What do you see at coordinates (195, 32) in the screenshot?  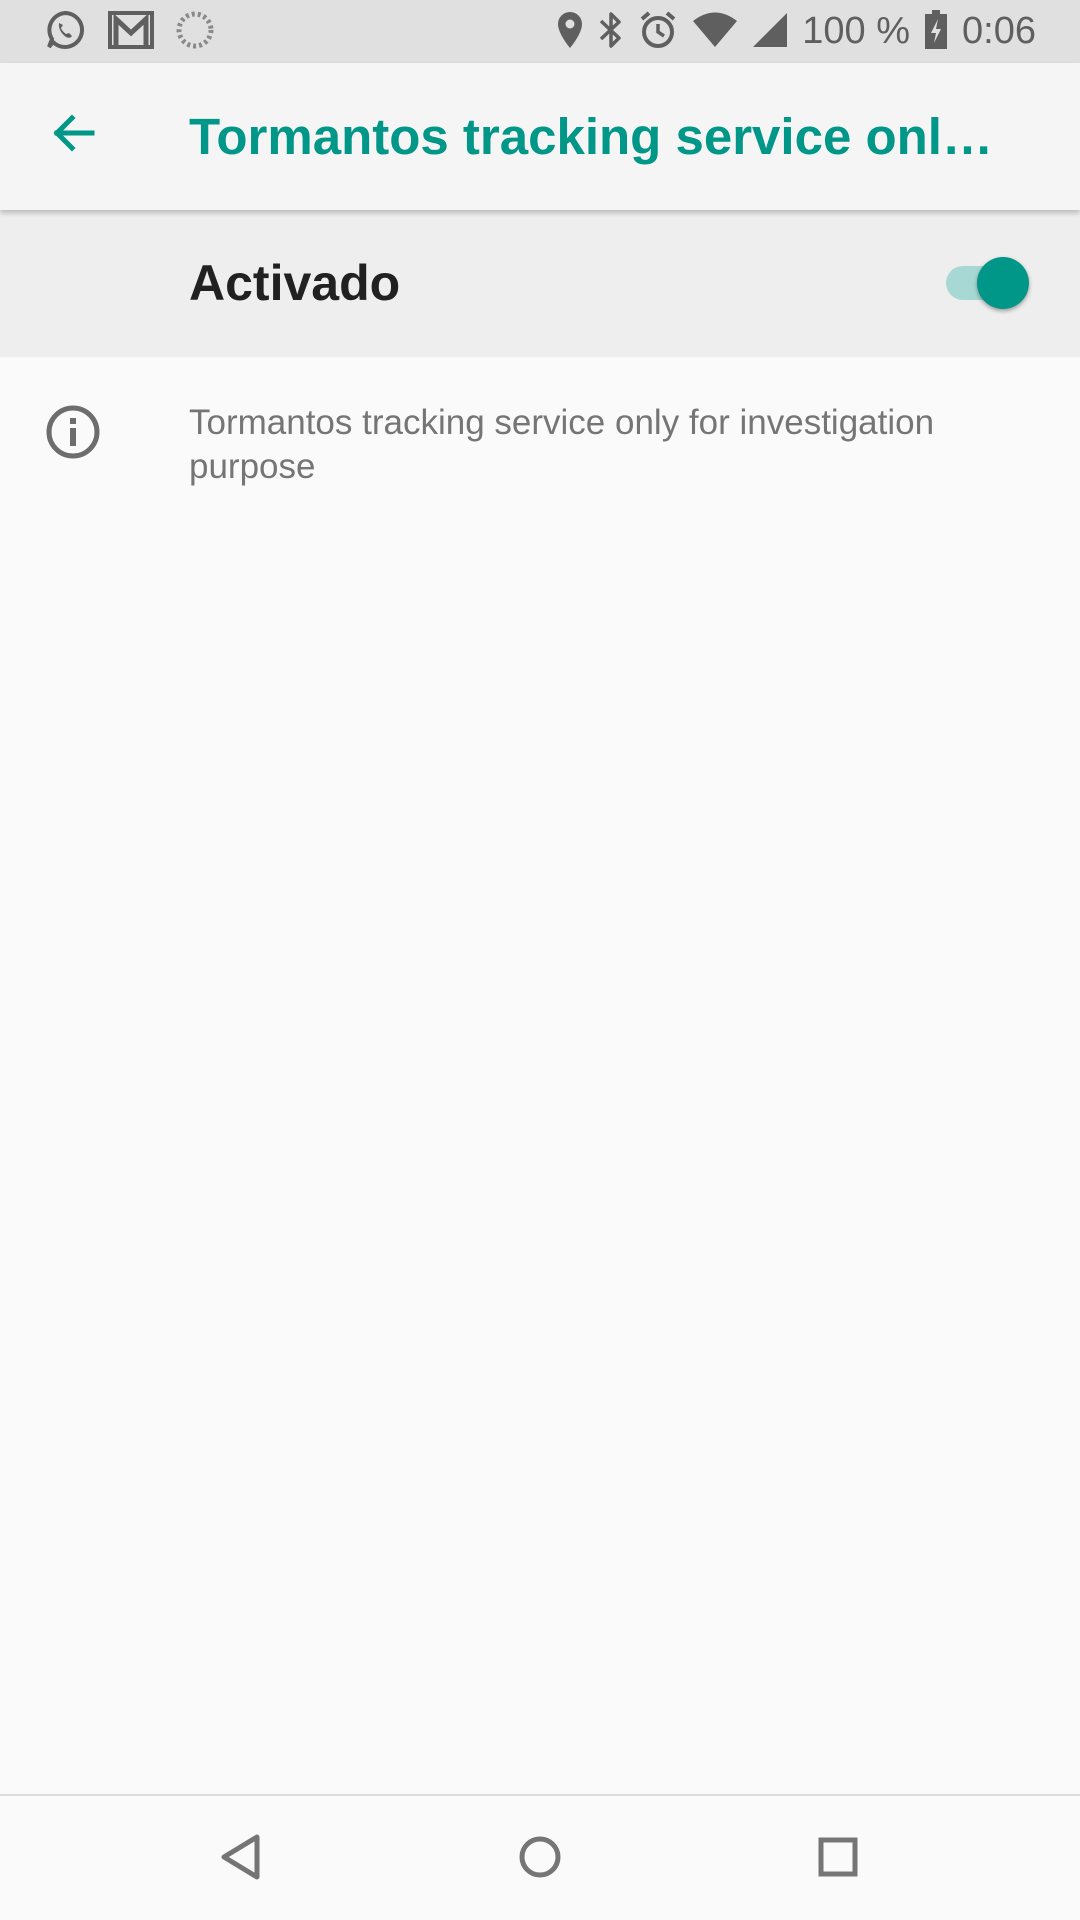 I see `sync-icon` at bounding box center [195, 32].